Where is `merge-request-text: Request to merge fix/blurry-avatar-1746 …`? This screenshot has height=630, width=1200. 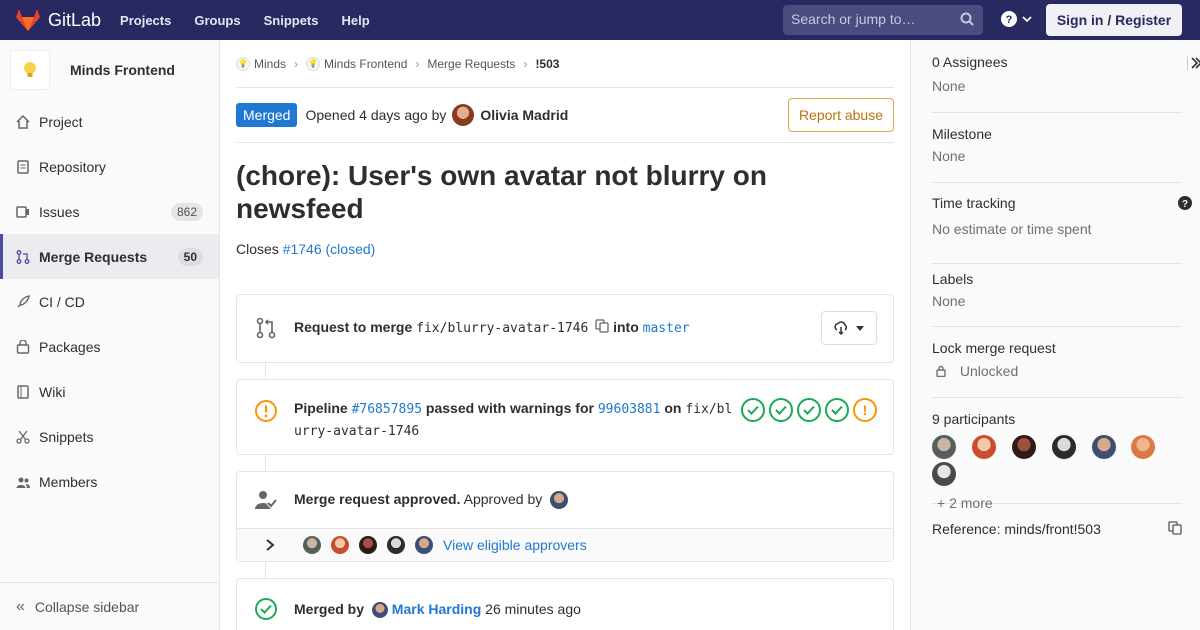
merge-request-text: Request to merge fix/blurry-avatar-1746 … is located at coordinates (492, 327).